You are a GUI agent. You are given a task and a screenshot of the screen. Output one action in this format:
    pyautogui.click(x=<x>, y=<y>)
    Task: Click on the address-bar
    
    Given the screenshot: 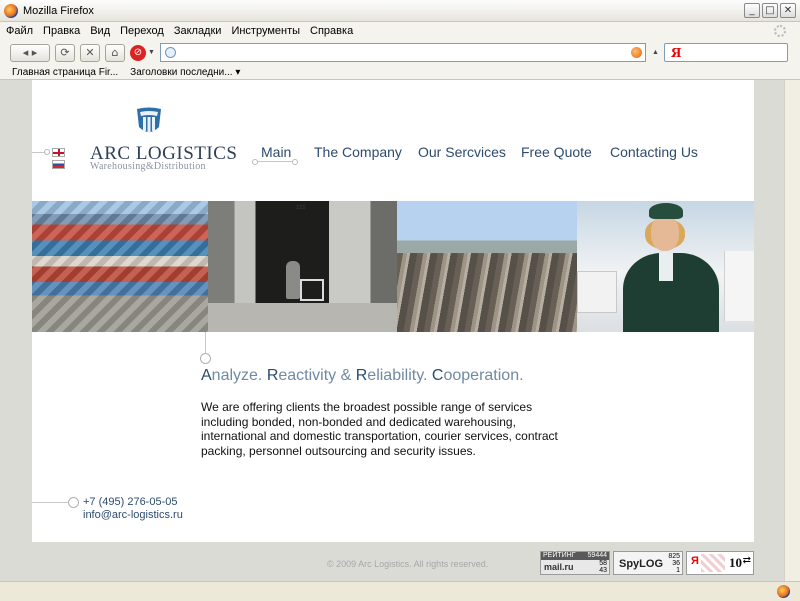 What is the action you would take?
    pyautogui.click(x=402, y=52)
    